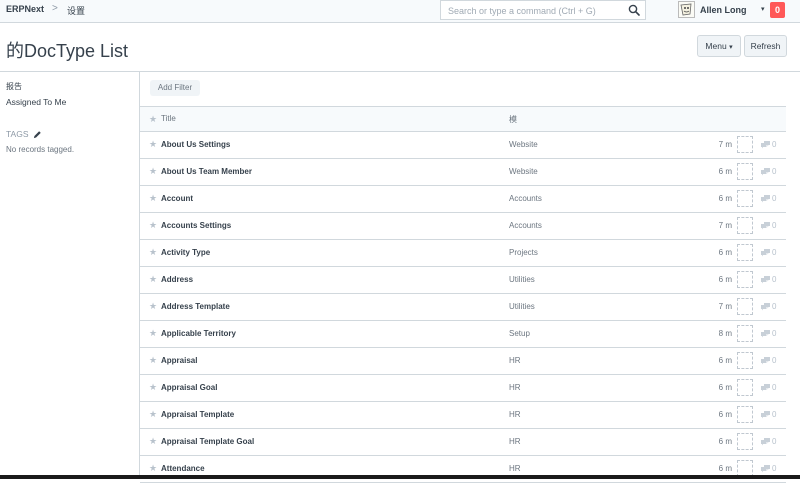  I want to click on row-title-link: Activity Type, so click(185, 252).